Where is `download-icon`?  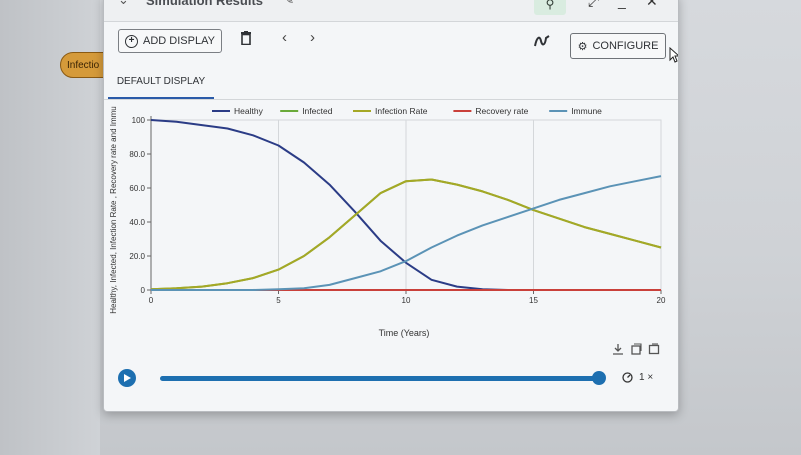
download-icon is located at coordinates (618, 349).